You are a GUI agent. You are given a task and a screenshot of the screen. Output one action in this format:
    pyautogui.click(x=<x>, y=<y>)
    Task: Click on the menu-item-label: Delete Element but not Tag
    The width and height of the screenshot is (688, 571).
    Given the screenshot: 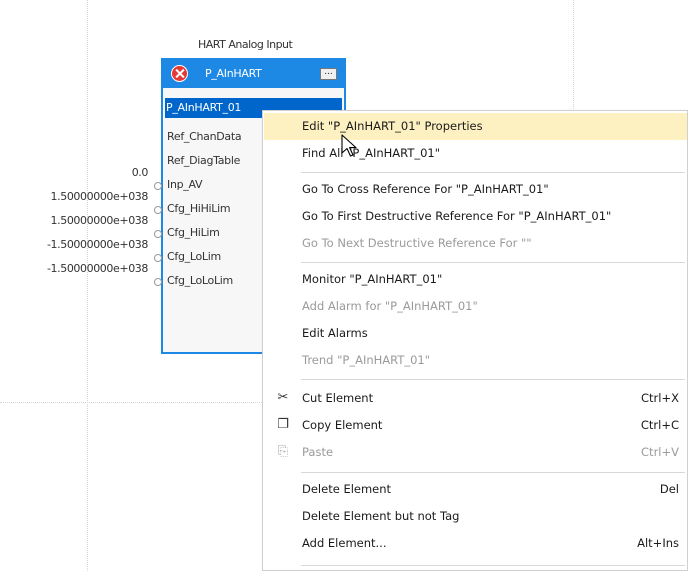 What is the action you would take?
    pyautogui.click(x=381, y=516)
    